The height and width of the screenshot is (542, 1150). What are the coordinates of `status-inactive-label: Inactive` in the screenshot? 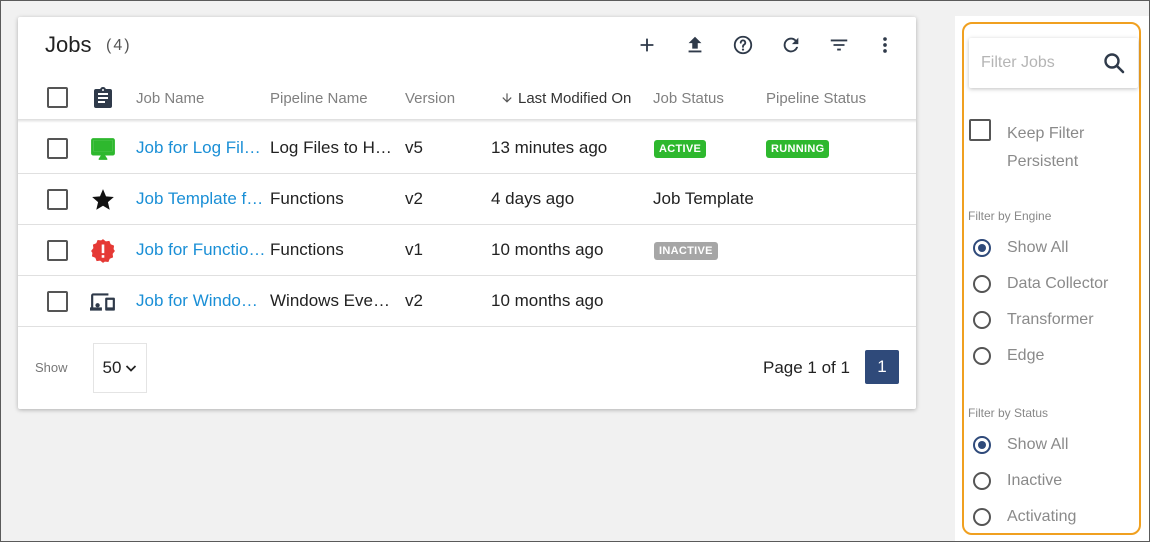 It's located at (1035, 480).